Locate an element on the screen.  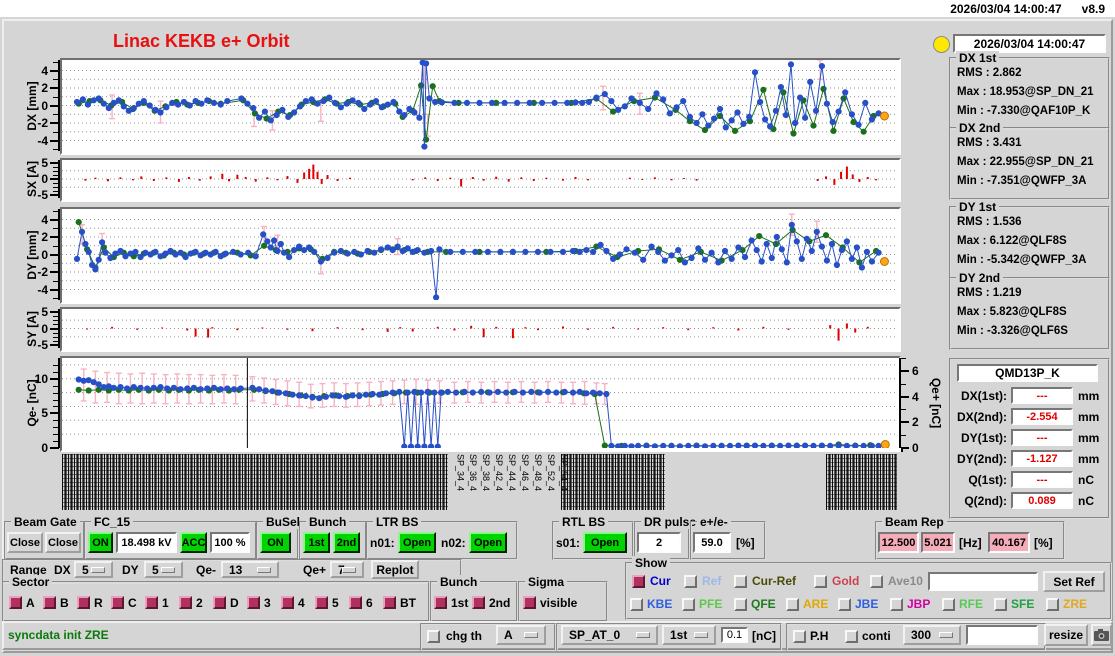
chg-th-select: A is located at coordinates (521, 635).